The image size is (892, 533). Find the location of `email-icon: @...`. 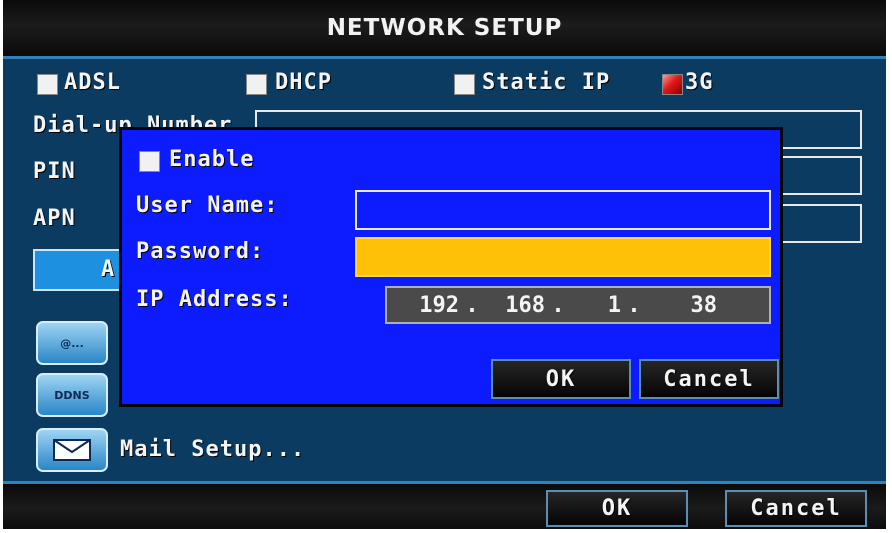

email-icon: @... is located at coordinates (72, 343).